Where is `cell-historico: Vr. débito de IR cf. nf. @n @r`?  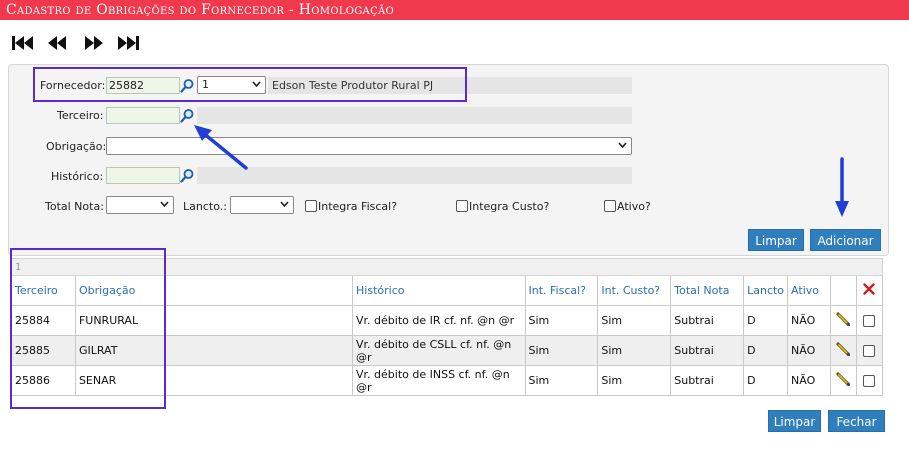
cell-historico: Vr. débito de IR cf. nf. @n @r is located at coordinates (439, 320).